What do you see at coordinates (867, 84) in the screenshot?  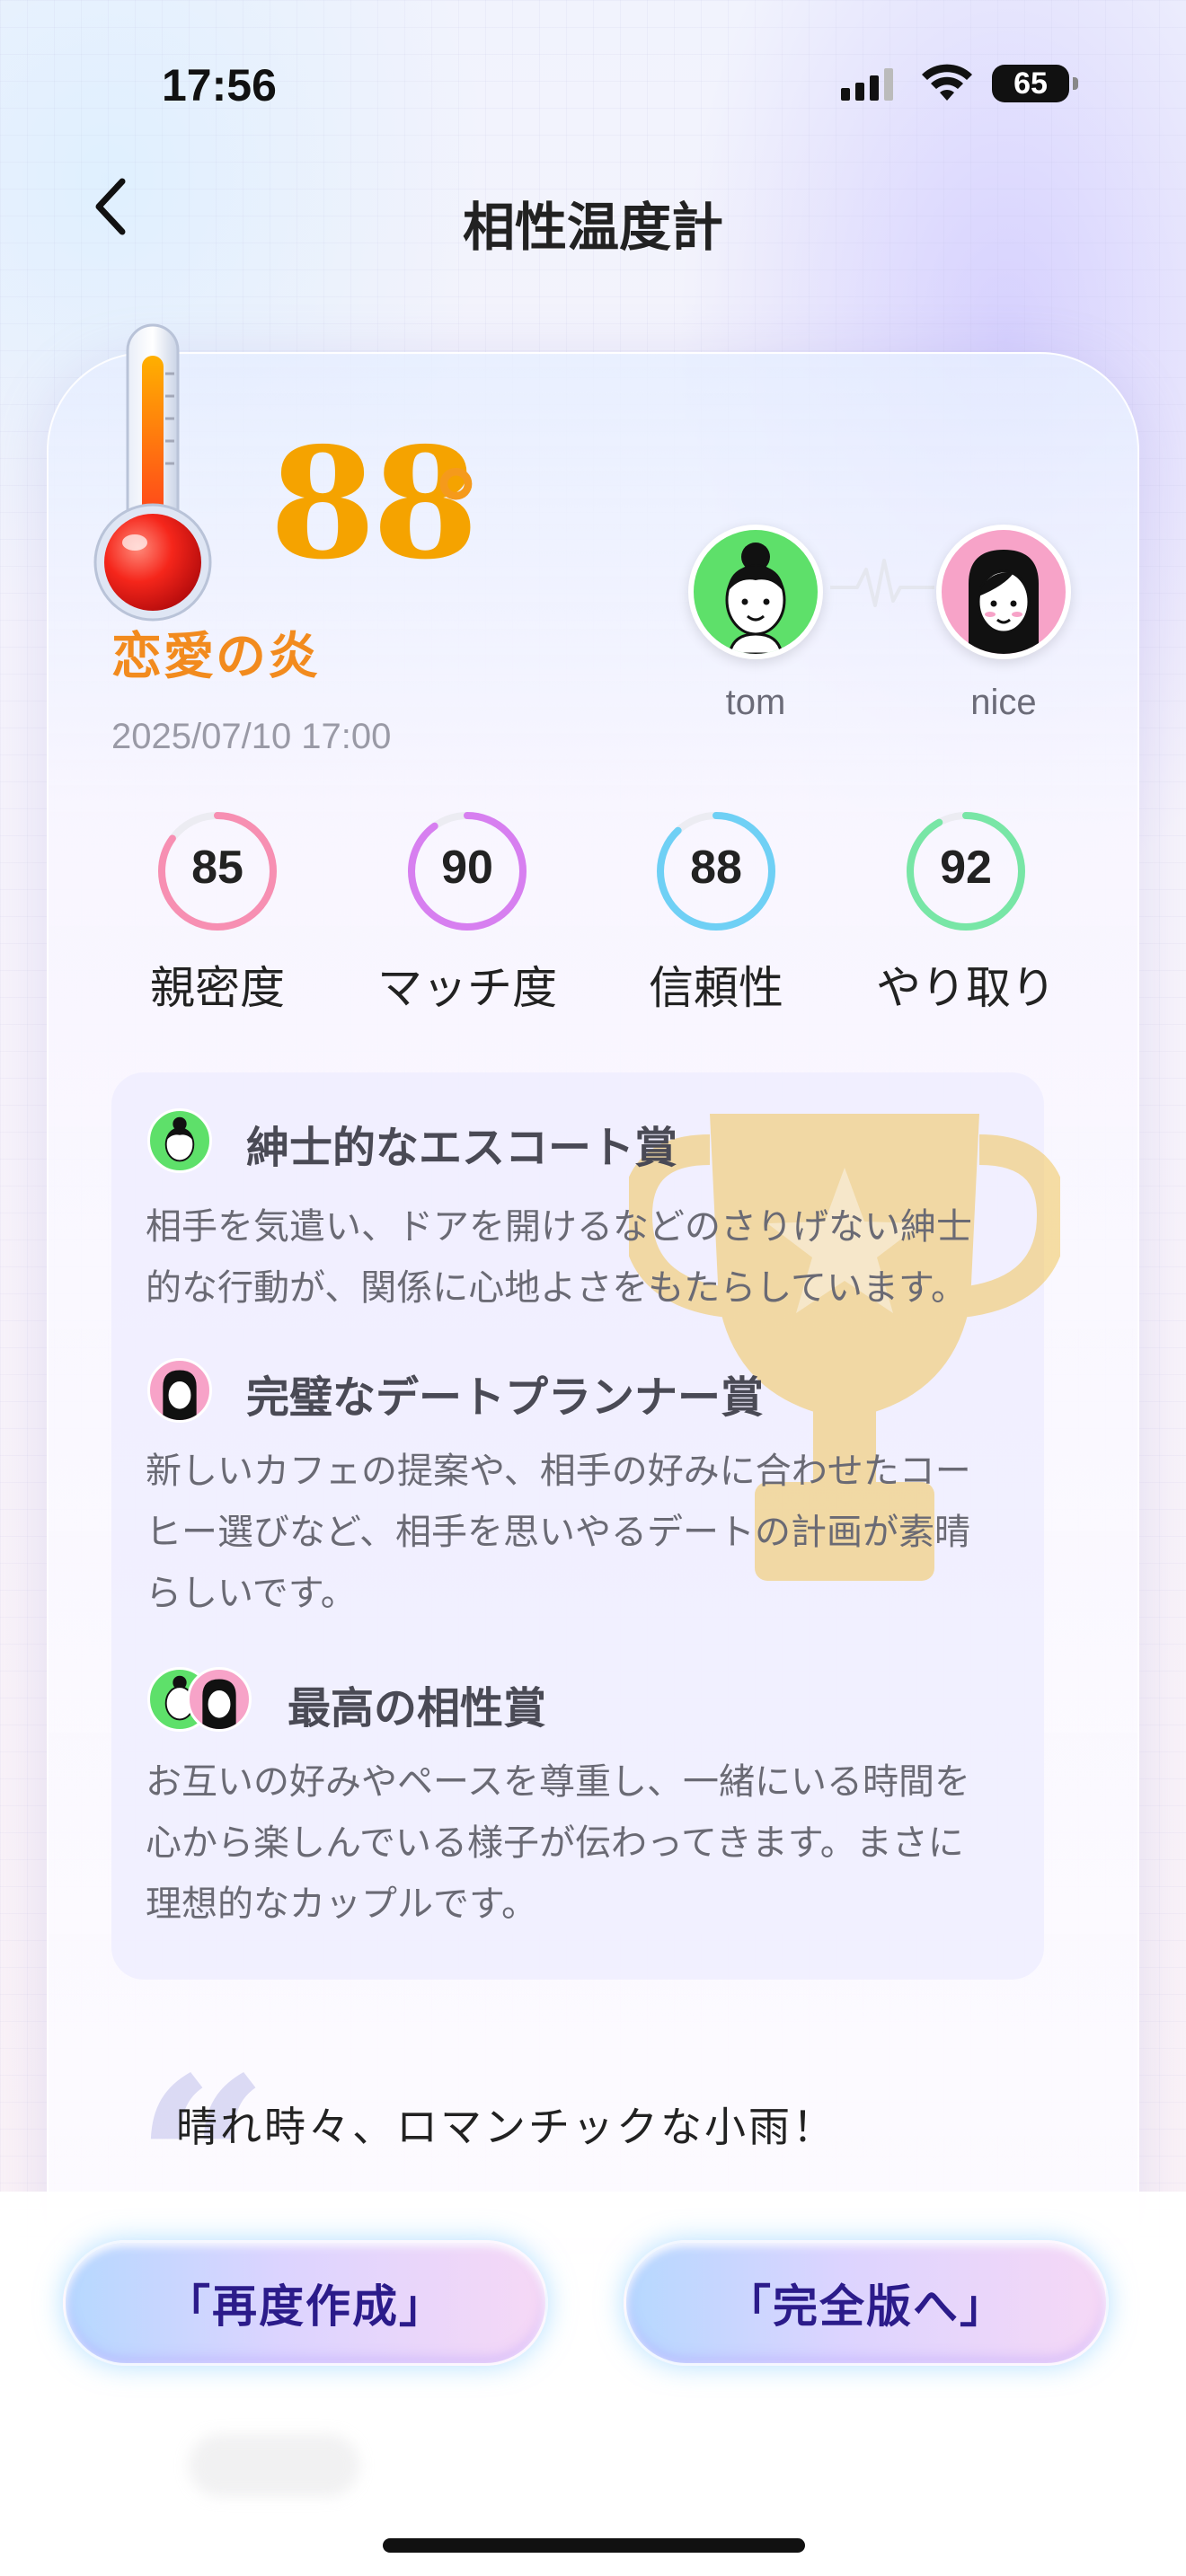 I see `cellular-signal-icon` at bounding box center [867, 84].